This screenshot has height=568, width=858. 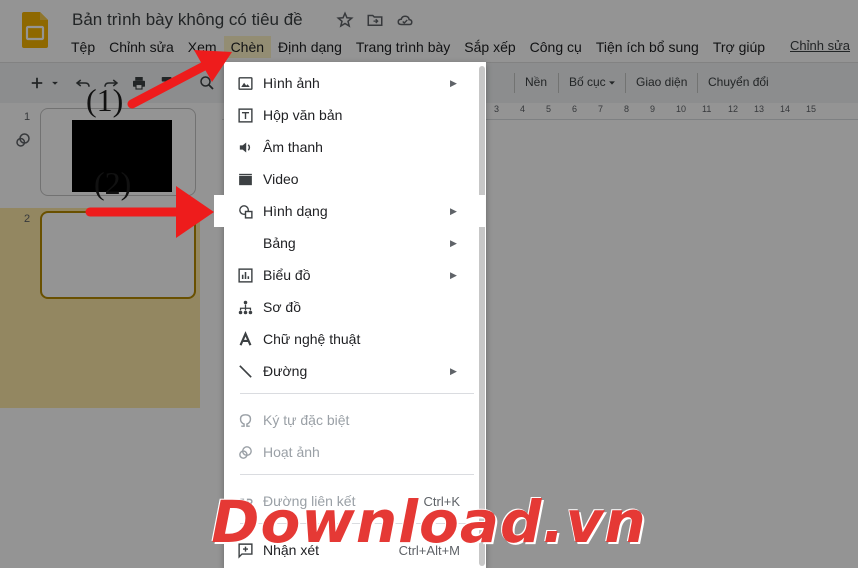 What do you see at coordinates (158, 144) in the screenshot?
I see `annotation-arrows` at bounding box center [158, 144].